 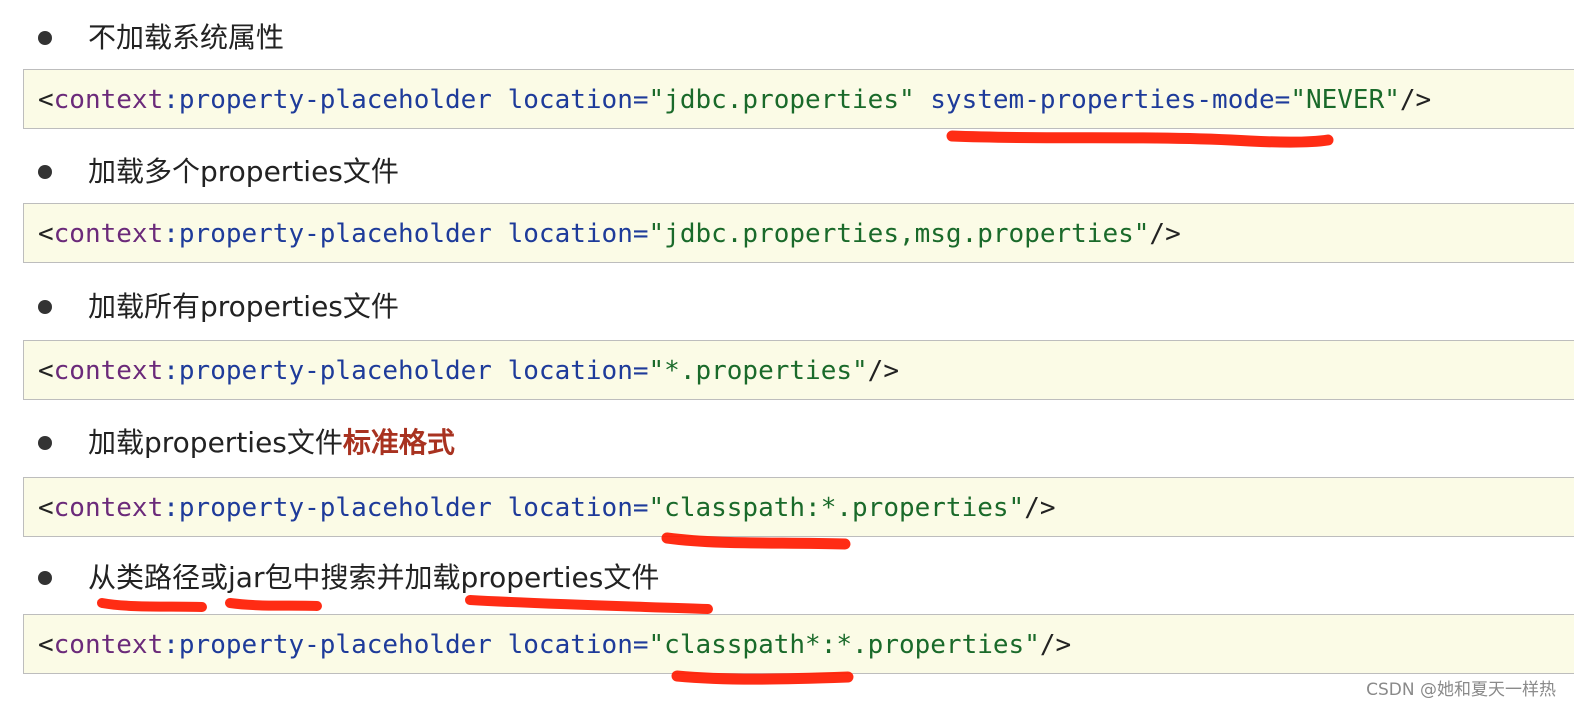 I want to click on bullet-text-emphasis: 标准格式, so click(x=398, y=442).